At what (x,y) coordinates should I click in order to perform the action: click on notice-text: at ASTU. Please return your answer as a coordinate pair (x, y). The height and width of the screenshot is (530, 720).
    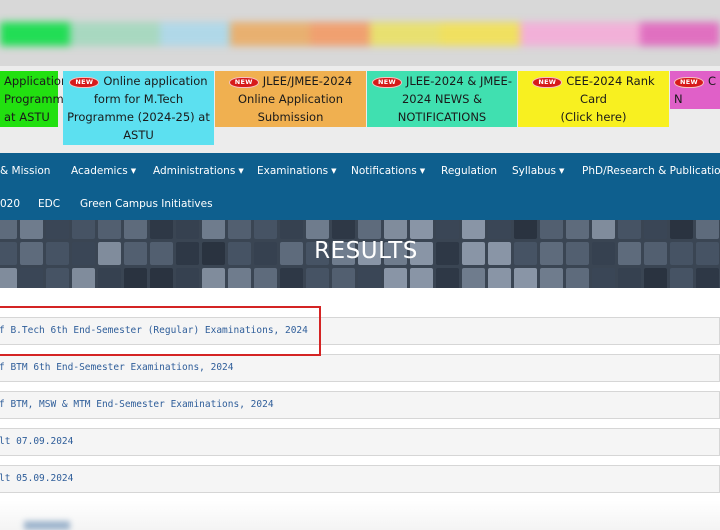
    Looking at the image, I should click on (27, 117).